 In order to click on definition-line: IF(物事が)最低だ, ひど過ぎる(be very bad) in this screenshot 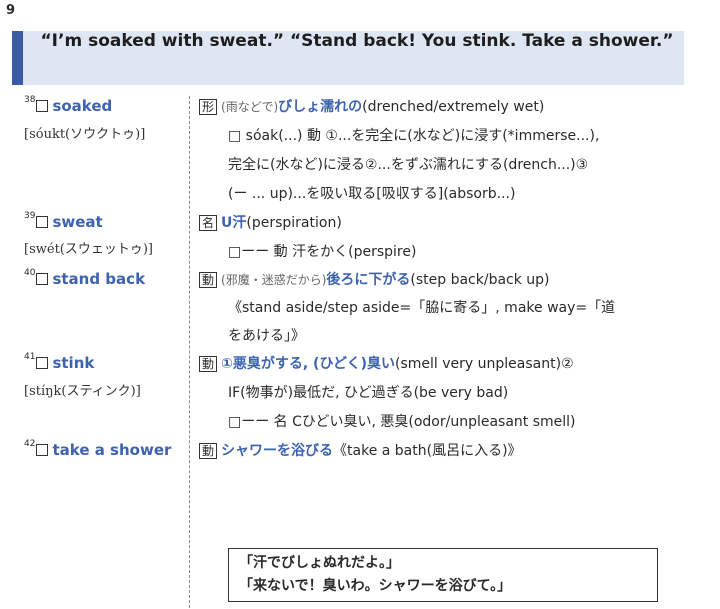, I will do `click(368, 393)`.